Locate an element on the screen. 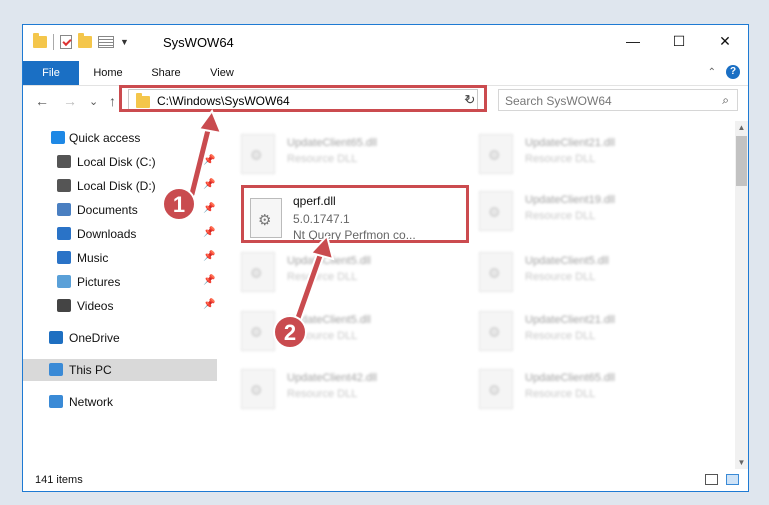 This screenshot has height=505, width=769. annotation-arrows is located at coordinates (261, 215).